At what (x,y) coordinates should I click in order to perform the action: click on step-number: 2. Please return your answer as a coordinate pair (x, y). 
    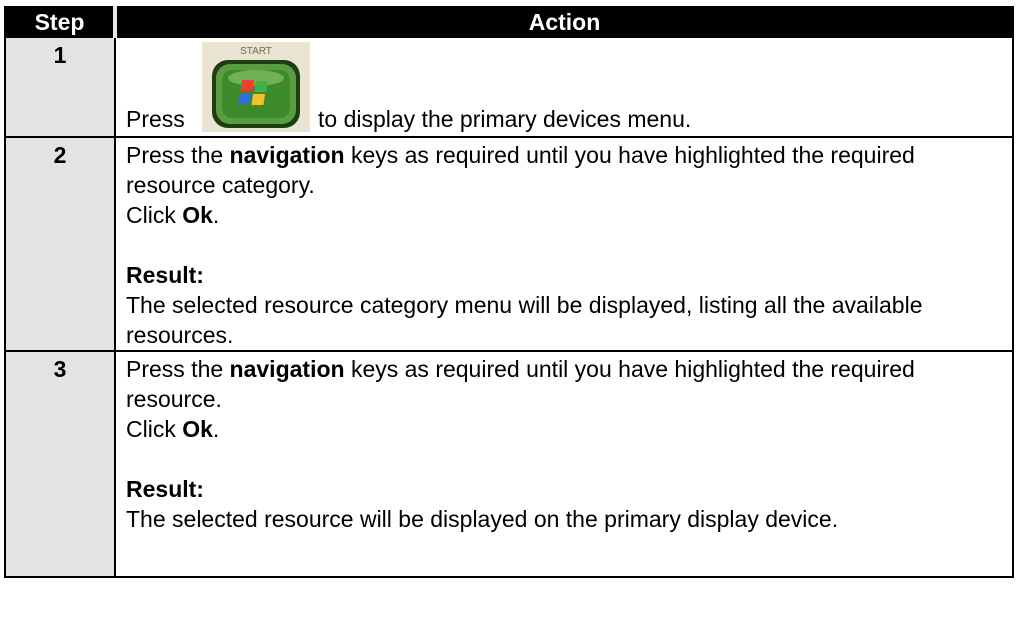
    Looking at the image, I should click on (60, 244).